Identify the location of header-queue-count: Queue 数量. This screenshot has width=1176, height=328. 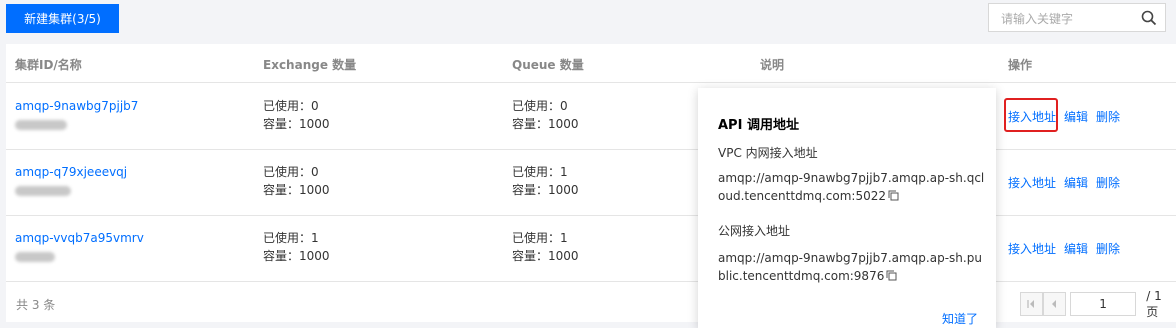
(548, 65).